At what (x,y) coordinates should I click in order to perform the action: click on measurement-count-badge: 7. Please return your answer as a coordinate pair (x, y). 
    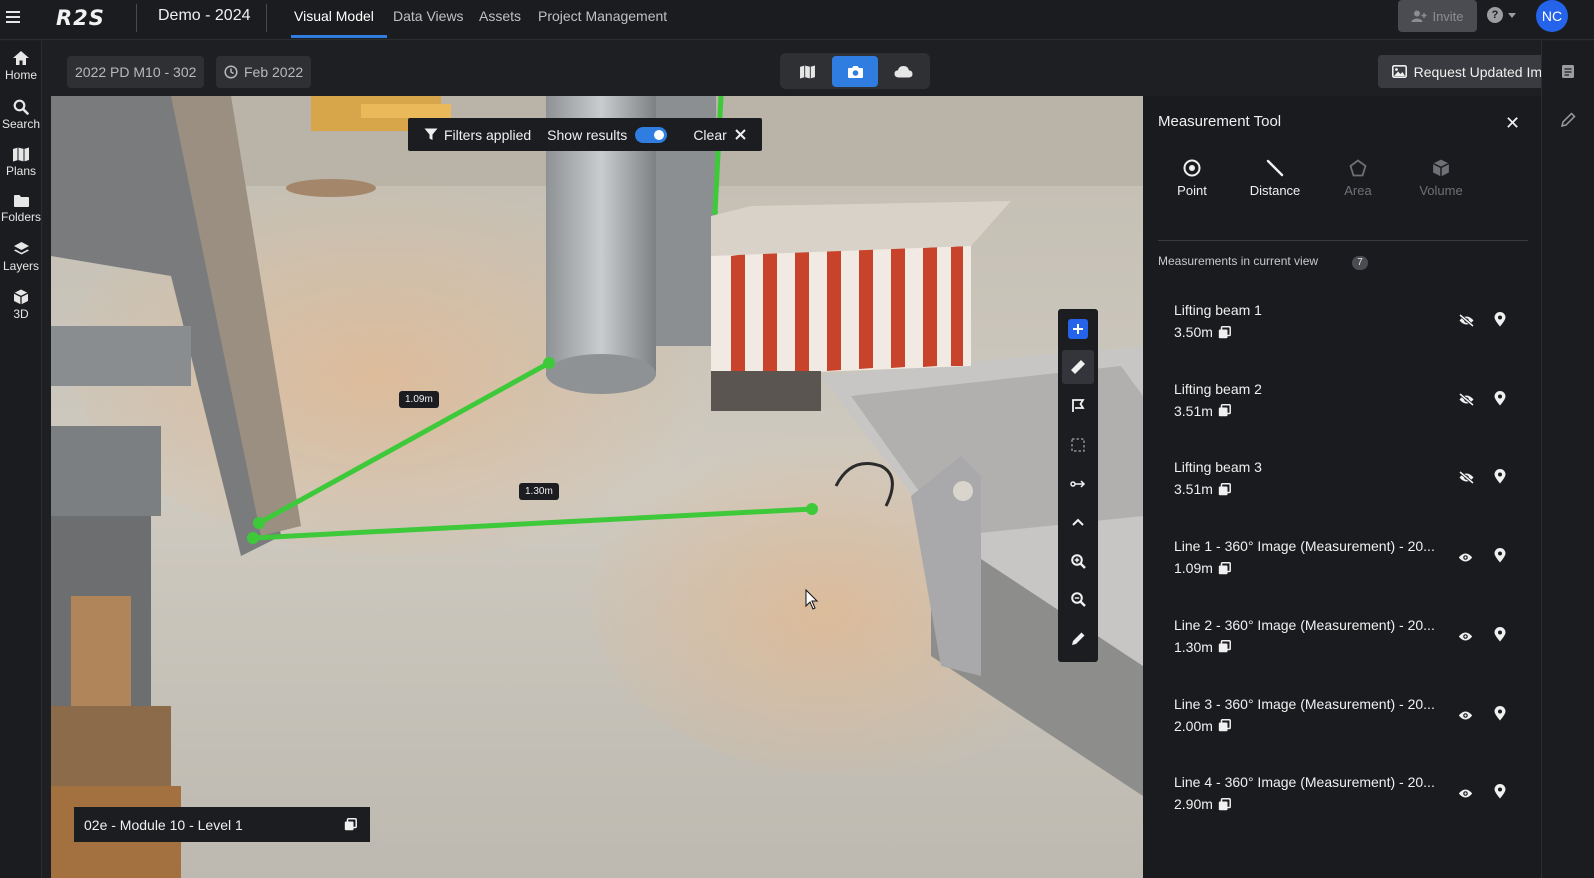
    Looking at the image, I should click on (1360, 263).